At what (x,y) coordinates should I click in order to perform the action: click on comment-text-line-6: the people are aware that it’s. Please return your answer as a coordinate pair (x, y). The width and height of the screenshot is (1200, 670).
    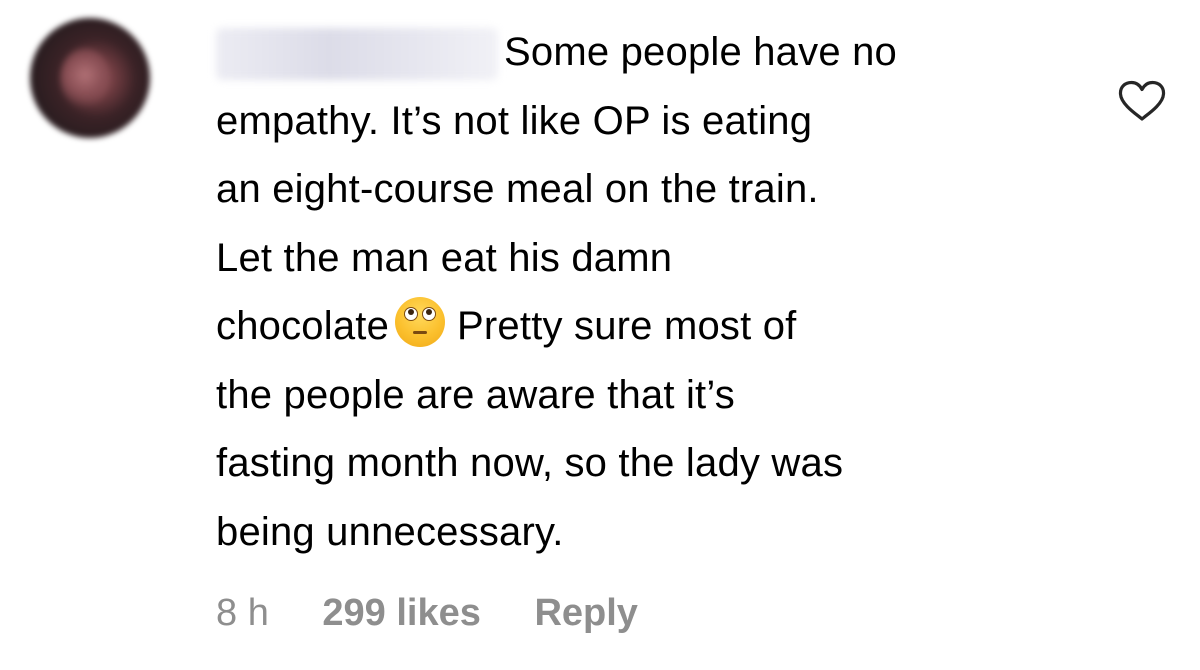
    Looking at the image, I should click on (475, 394).